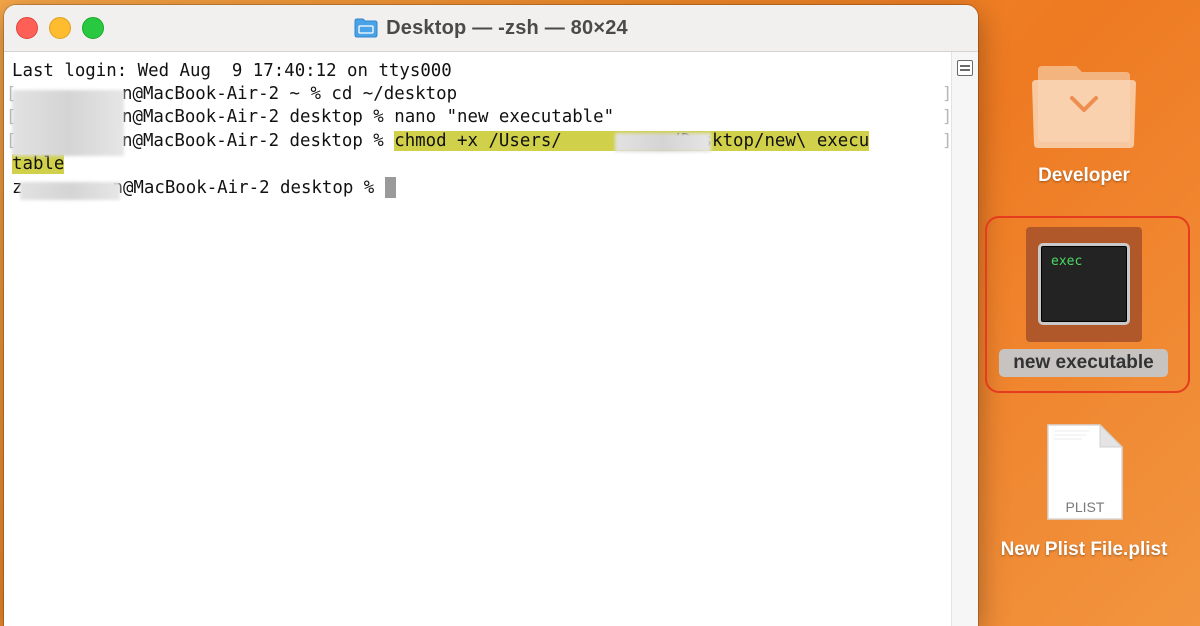 The image size is (1200, 626). I want to click on folder-icon, so click(366, 28).